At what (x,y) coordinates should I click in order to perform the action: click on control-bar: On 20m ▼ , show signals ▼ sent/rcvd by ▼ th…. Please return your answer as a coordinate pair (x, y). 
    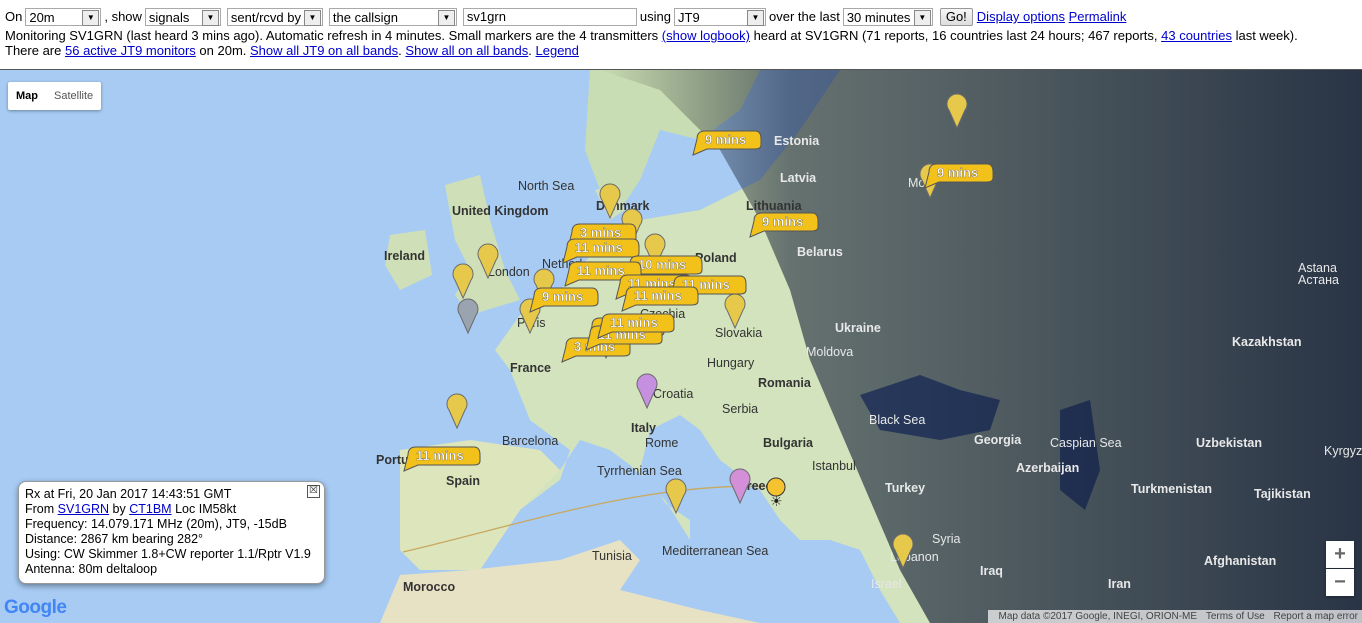
    Looking at the image, I should click on (681, 34).